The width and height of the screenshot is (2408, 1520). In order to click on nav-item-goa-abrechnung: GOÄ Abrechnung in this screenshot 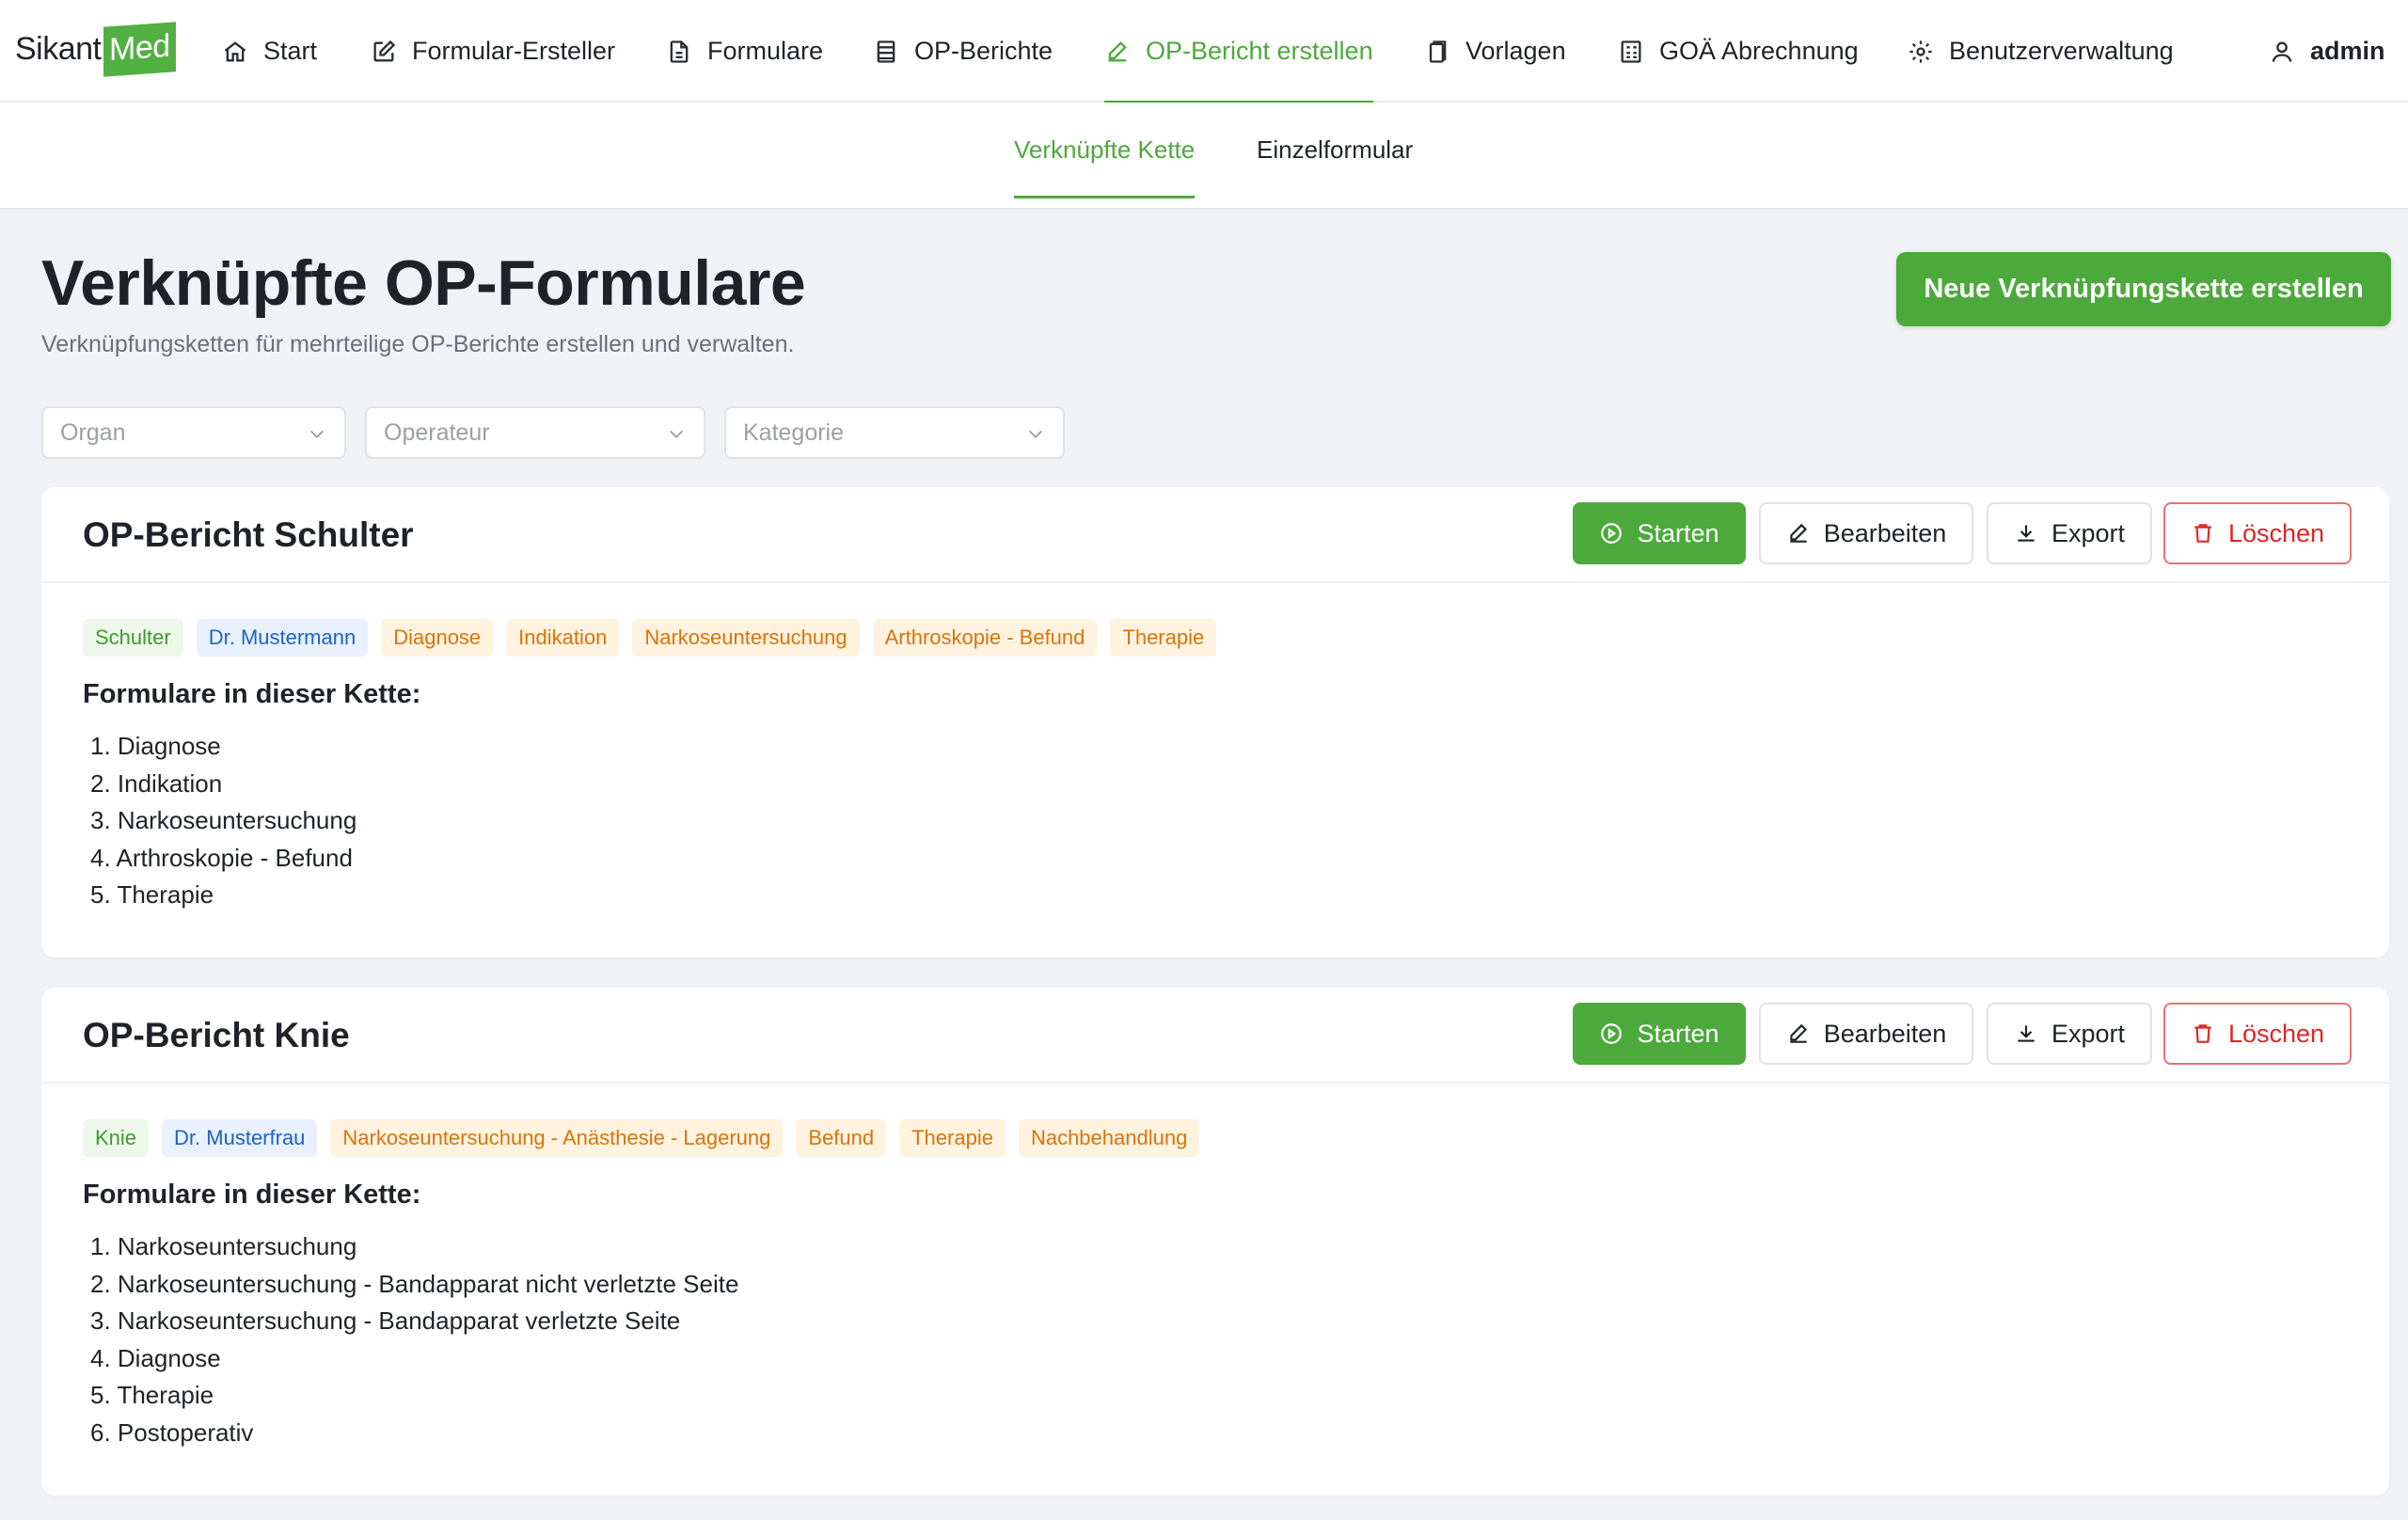, I will do `click(1739, 51)`.